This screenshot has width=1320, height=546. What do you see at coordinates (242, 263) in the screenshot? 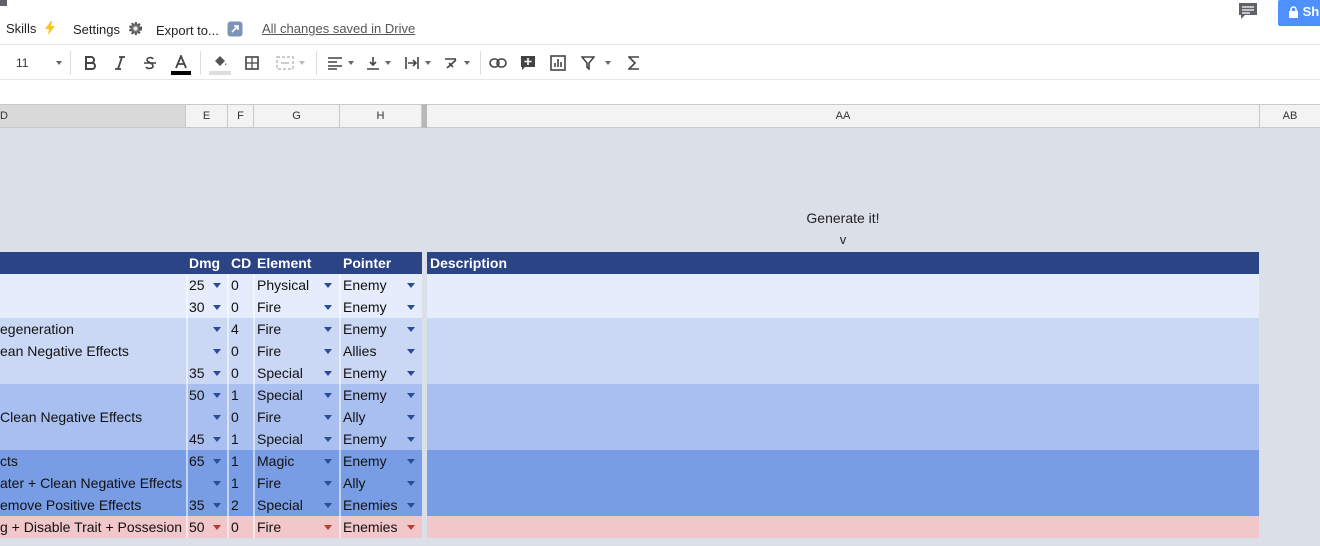
I see `header-cd: CD` at bounding box center [242, 263].